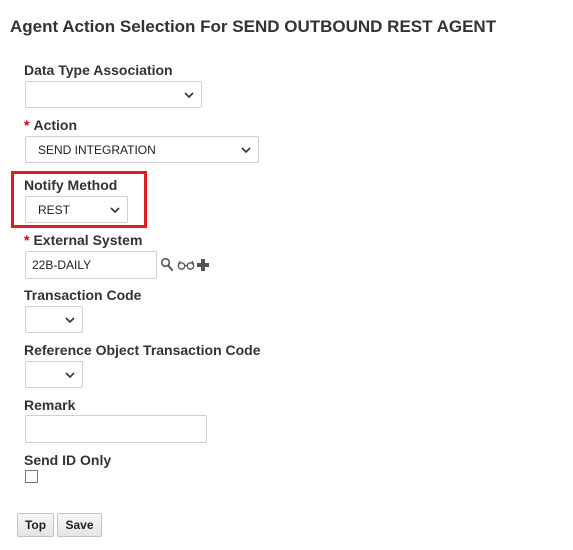 Image resolution: width=573 pixels, height=550 pixels. I want to click on external-system-input: 22B-DAILY, so click(91, 265).